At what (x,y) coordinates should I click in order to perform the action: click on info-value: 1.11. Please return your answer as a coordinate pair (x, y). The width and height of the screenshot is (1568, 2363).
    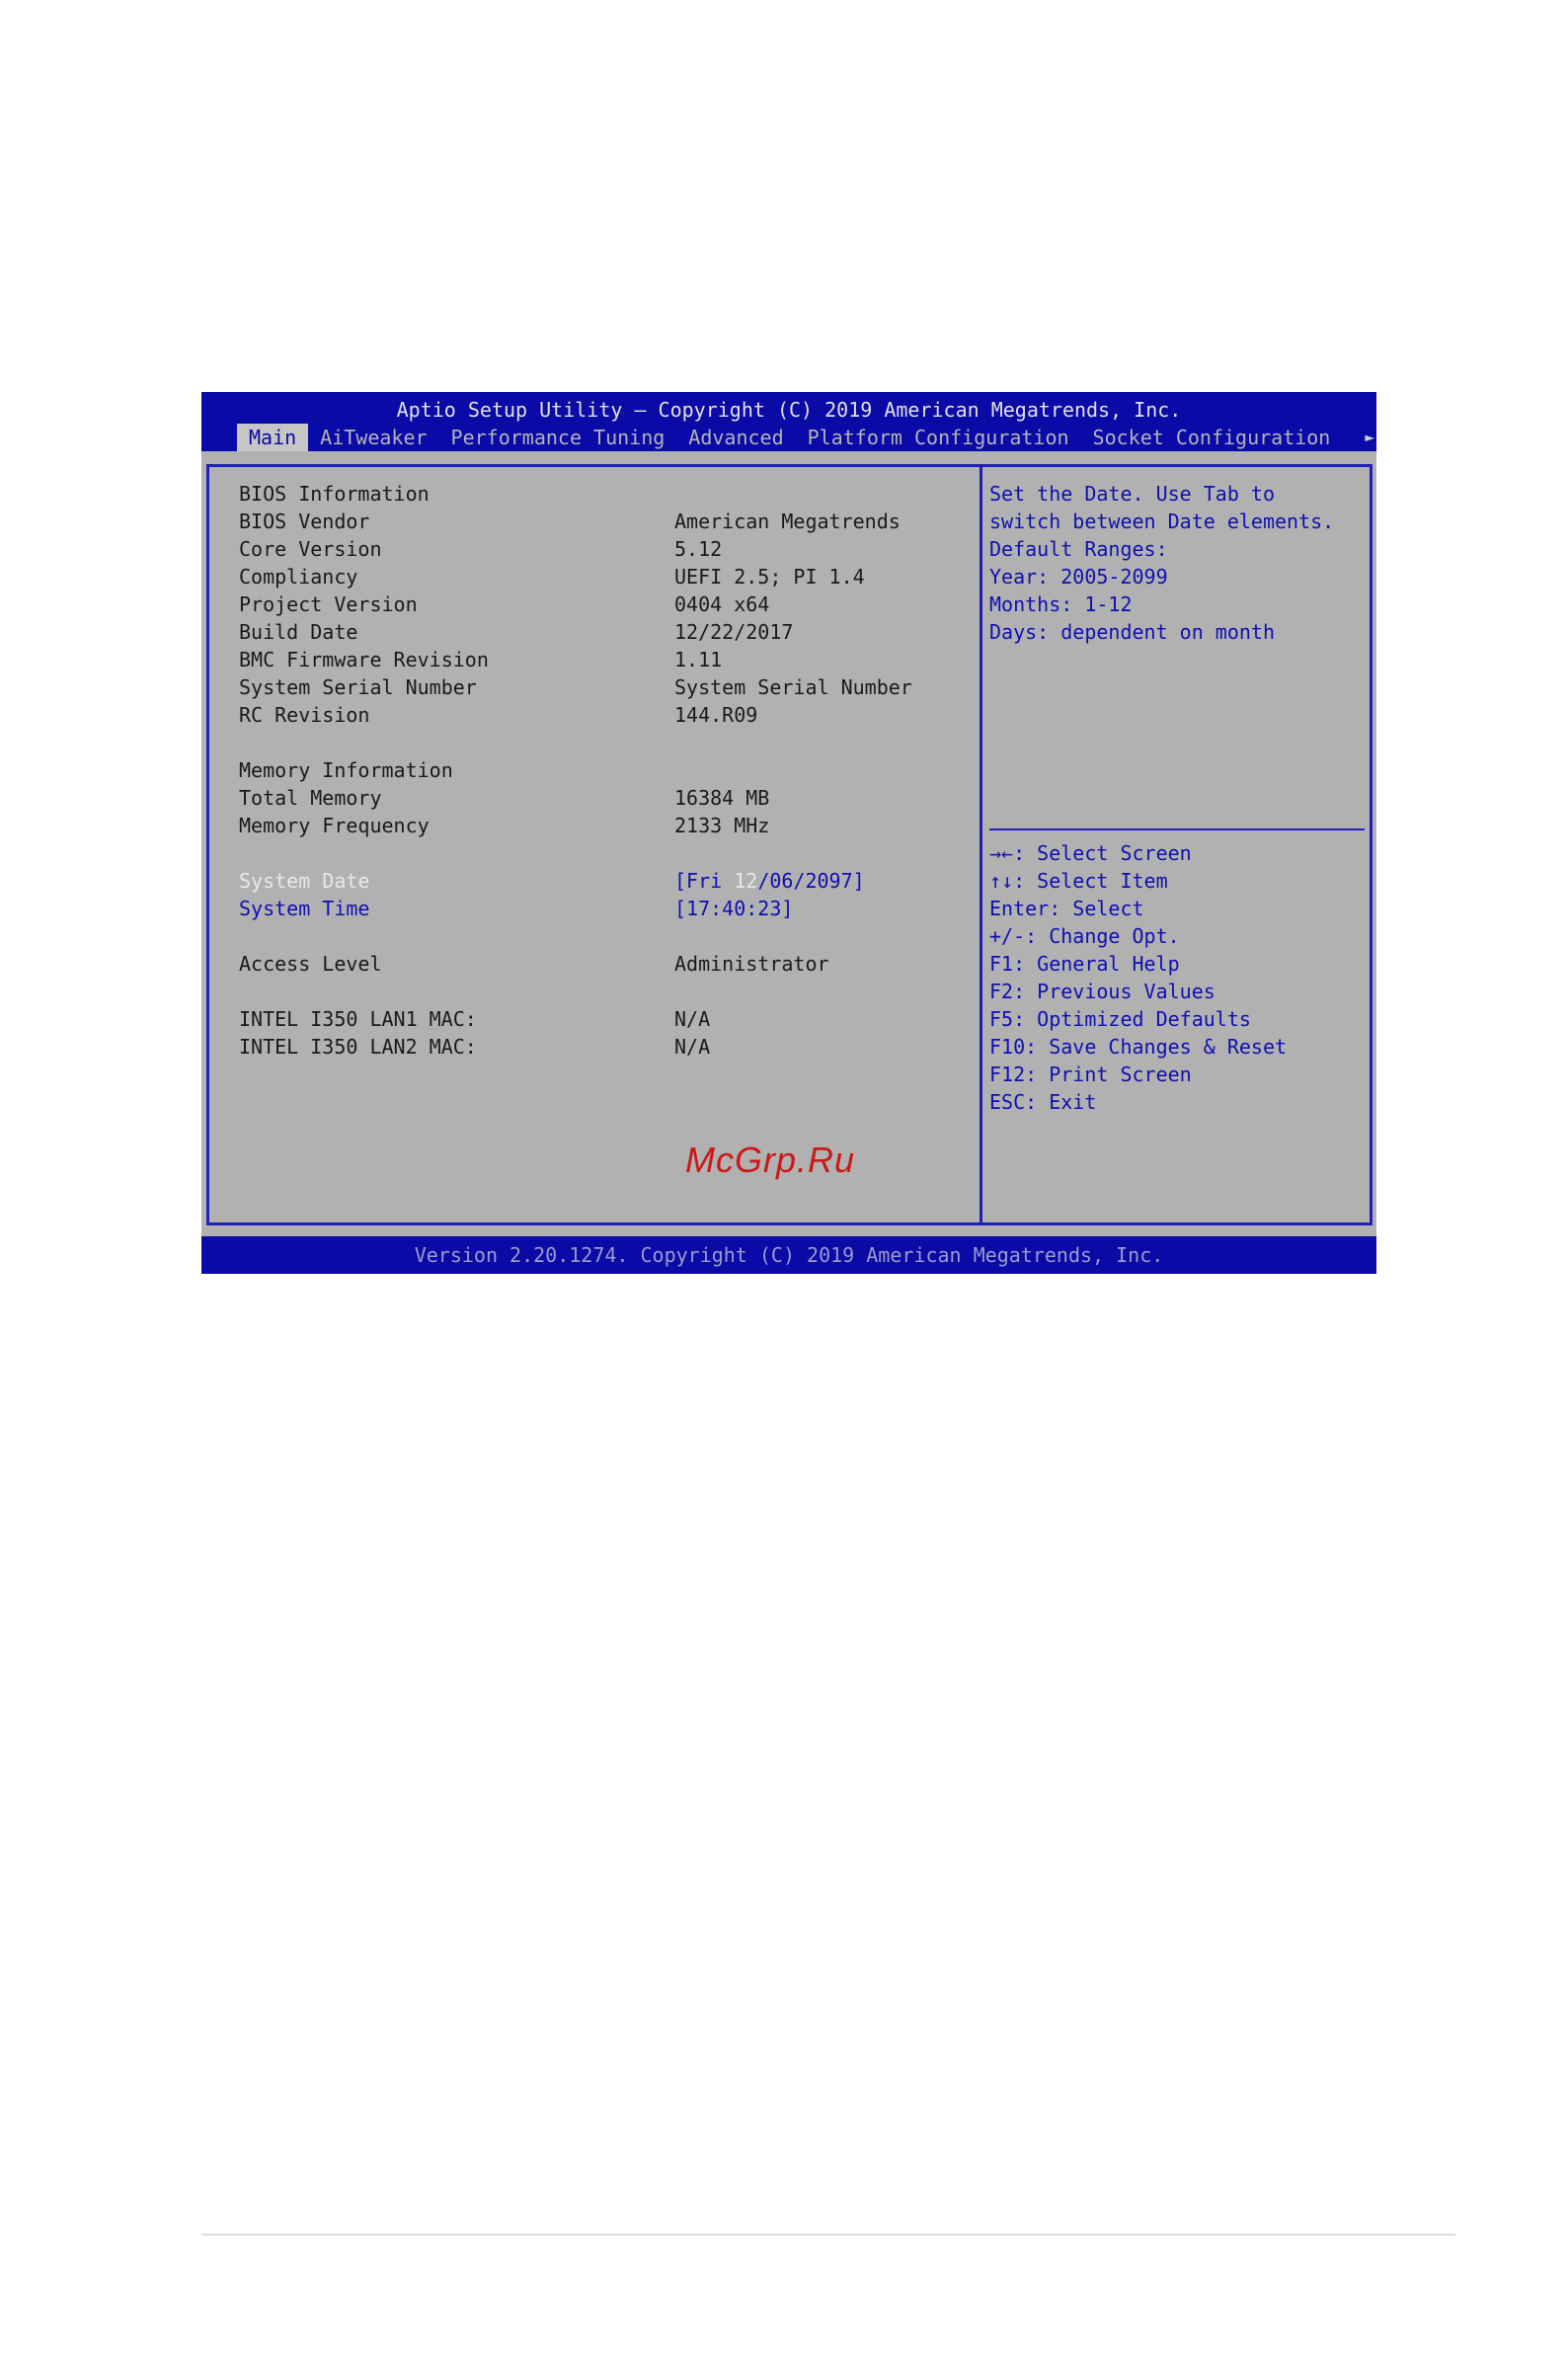
    Looking at the image, I should click on (699, 659).